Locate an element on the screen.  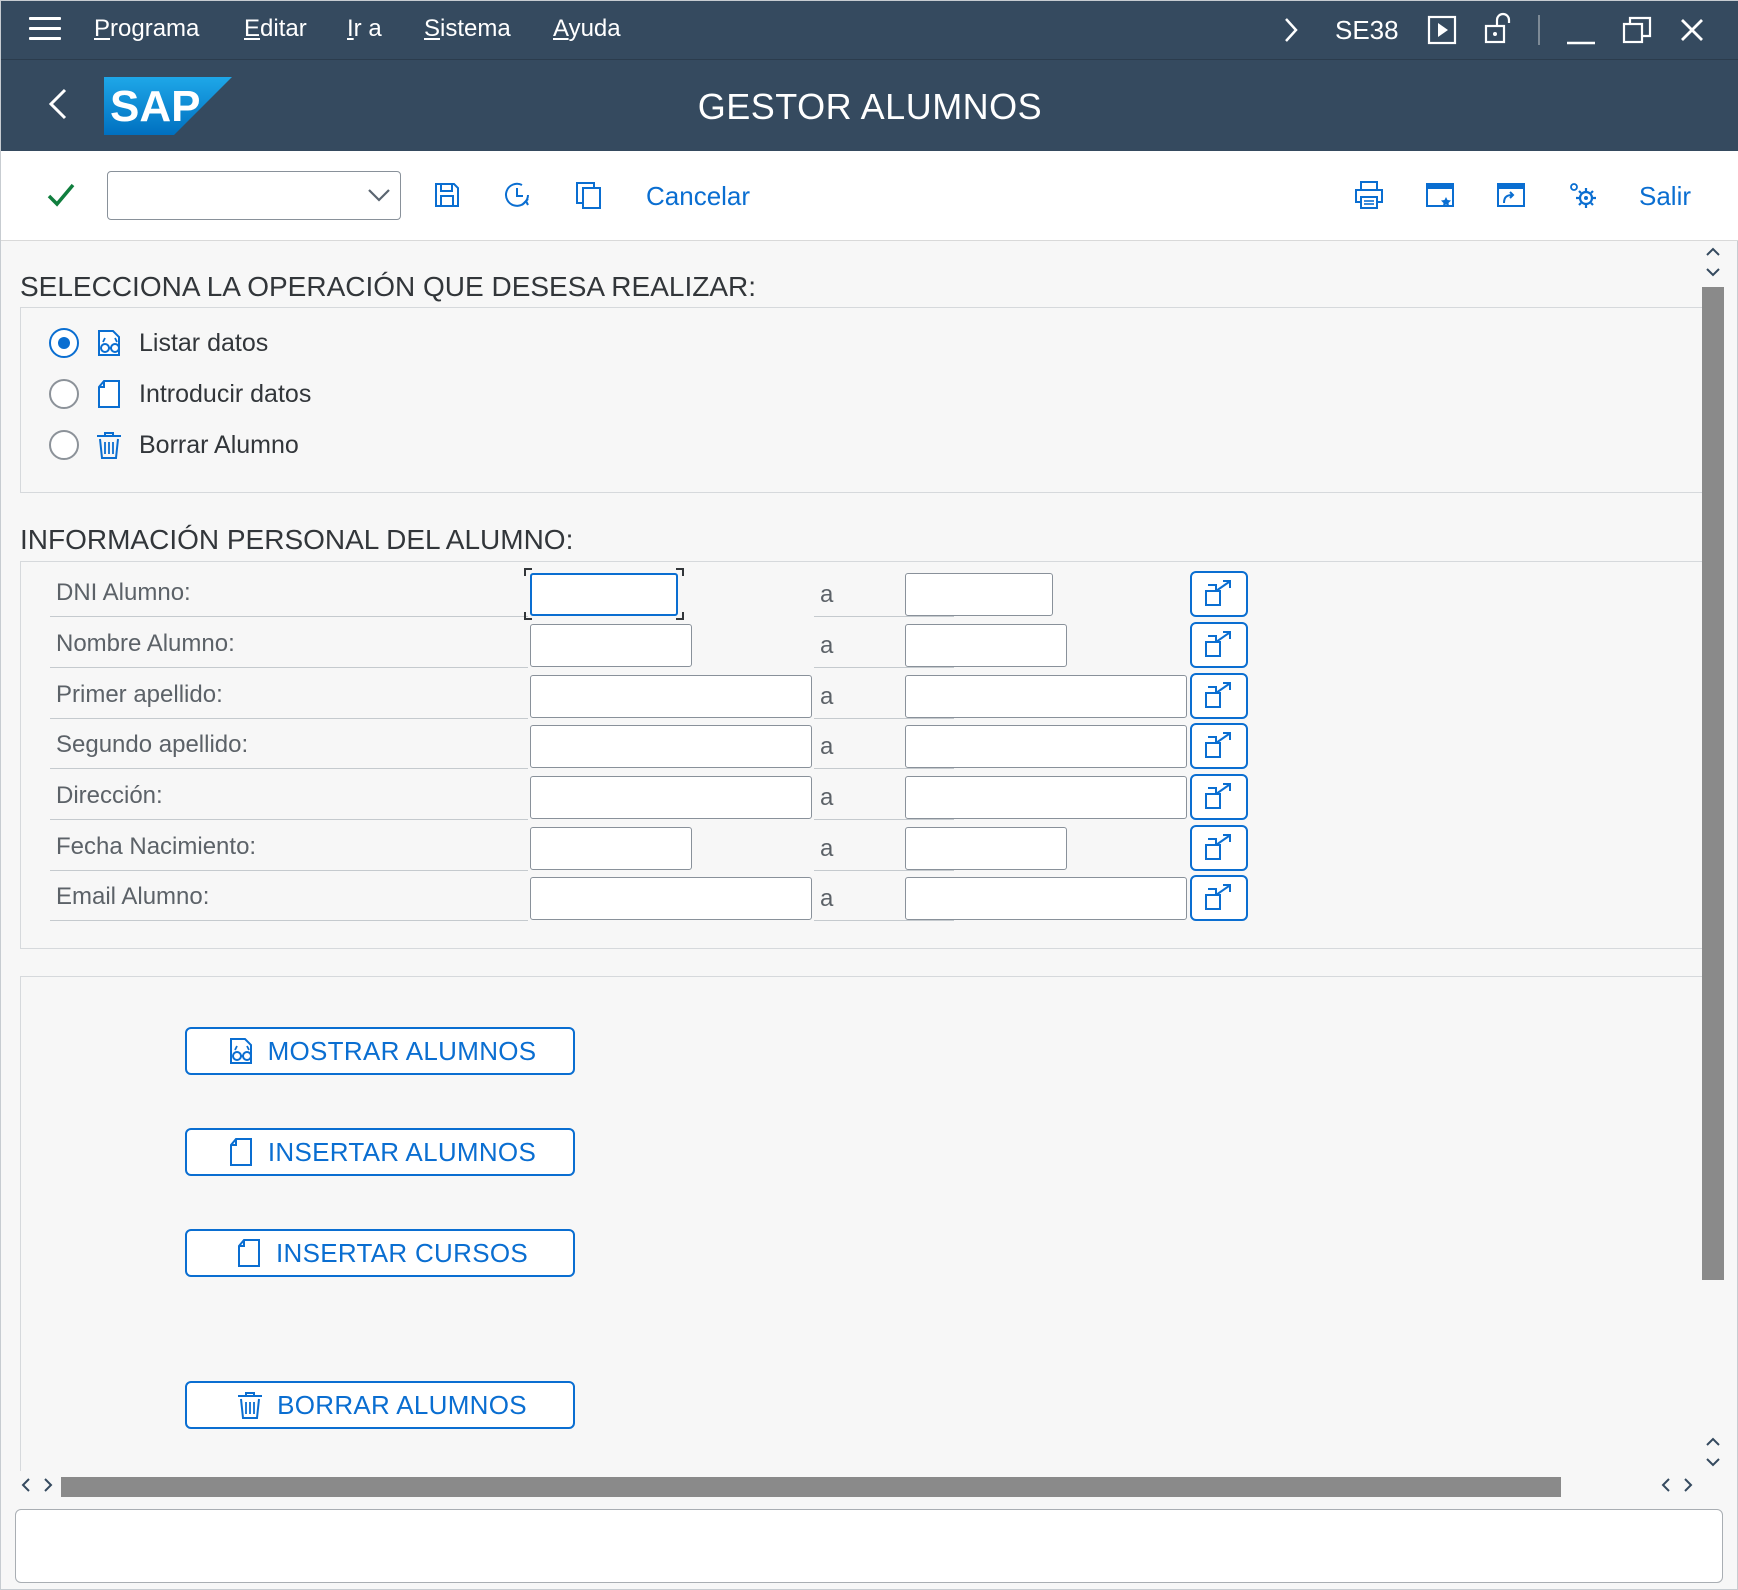
email-from-input is located at coordinates (671, 898).